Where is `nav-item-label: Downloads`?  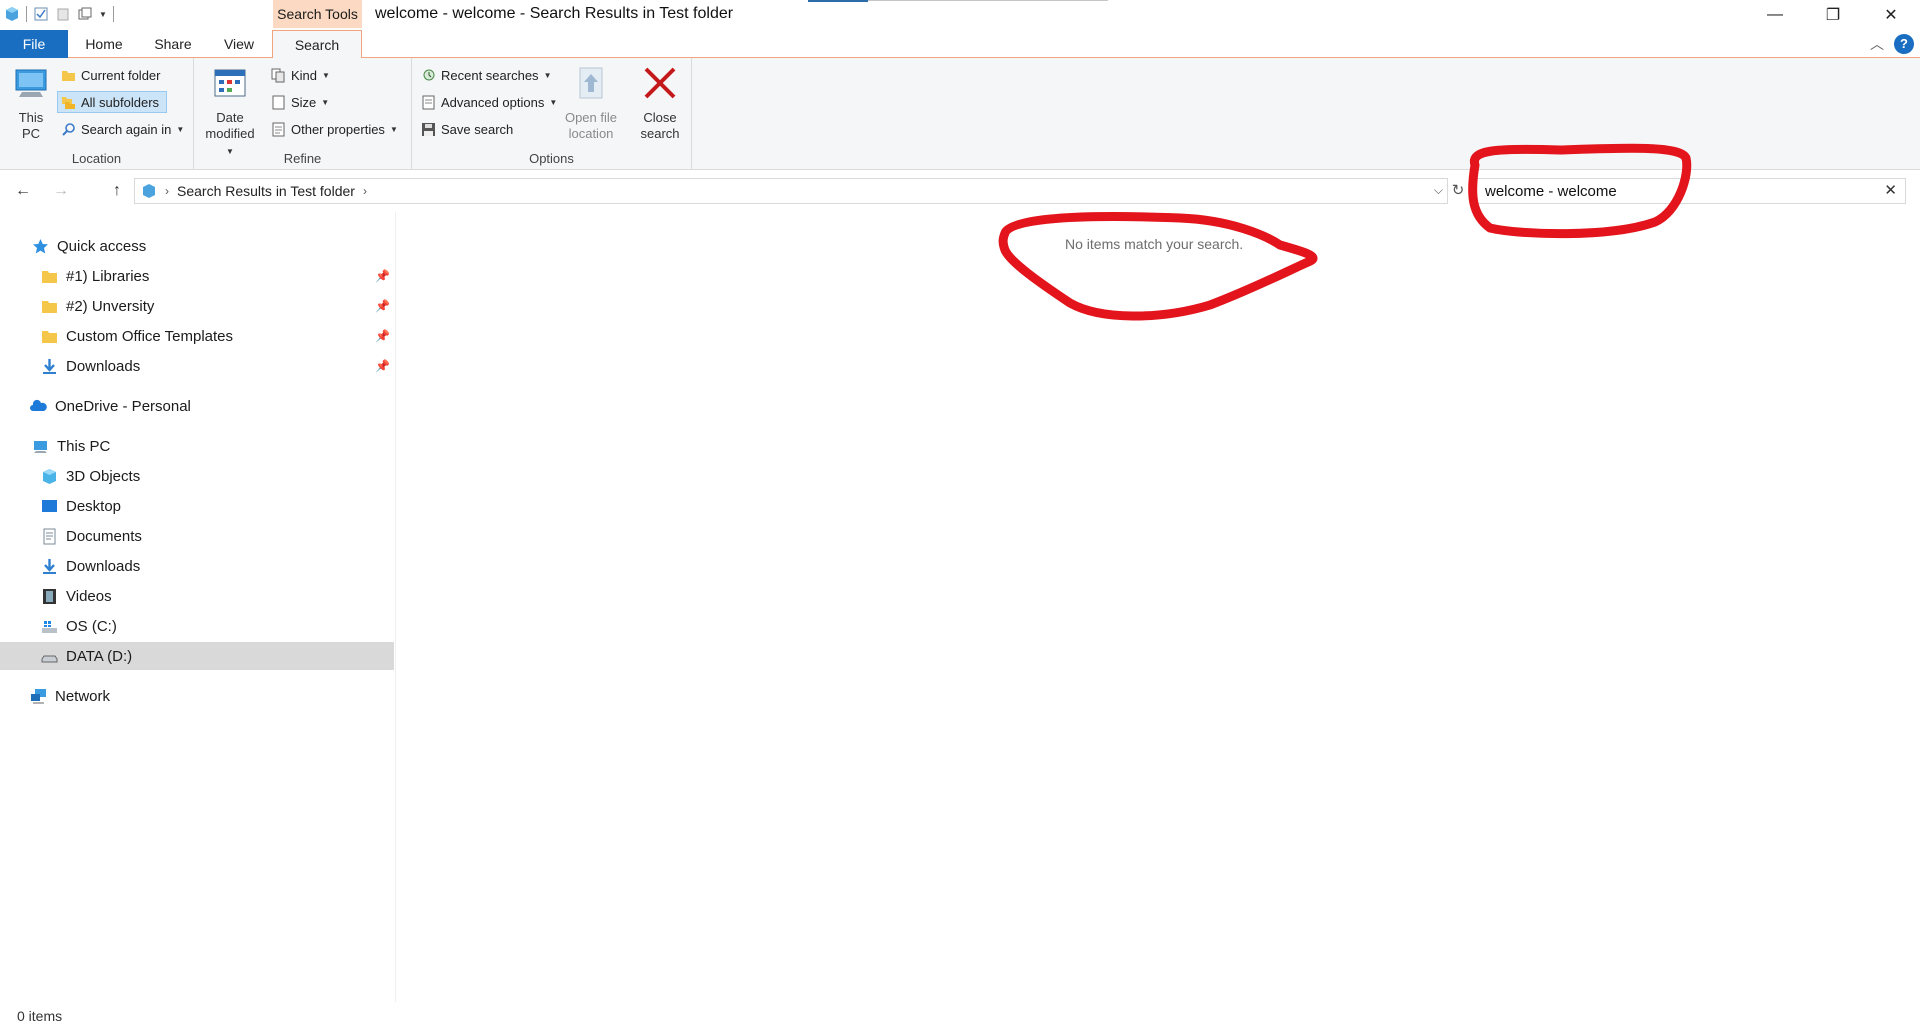 nav-item-label: Downloads is located at coordinates (103, 366).